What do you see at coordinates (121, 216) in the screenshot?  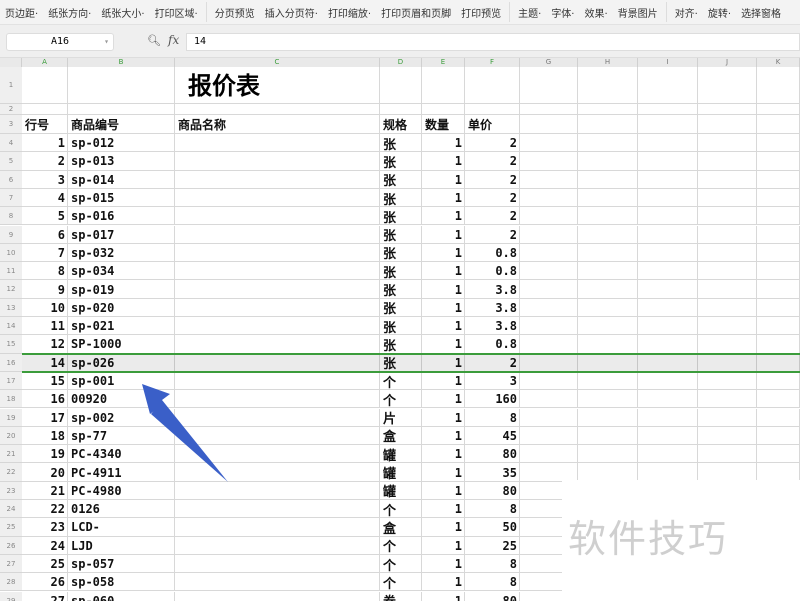 I see `product-code-cell: sp-016` at bounding box center [121, 216].